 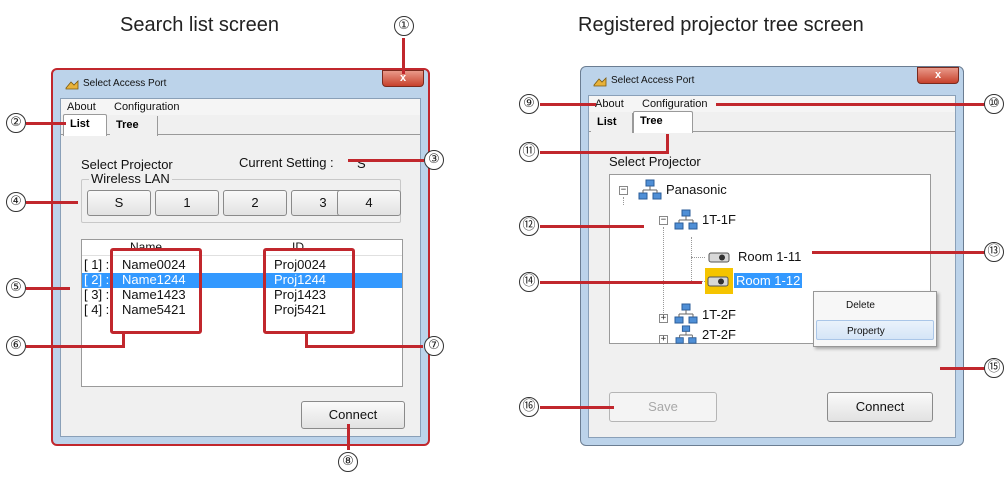 What do you see at coordinates (255, 203) in the screenshot?
I see `wireless-button-2: 2` at bounding box center [255, 203].